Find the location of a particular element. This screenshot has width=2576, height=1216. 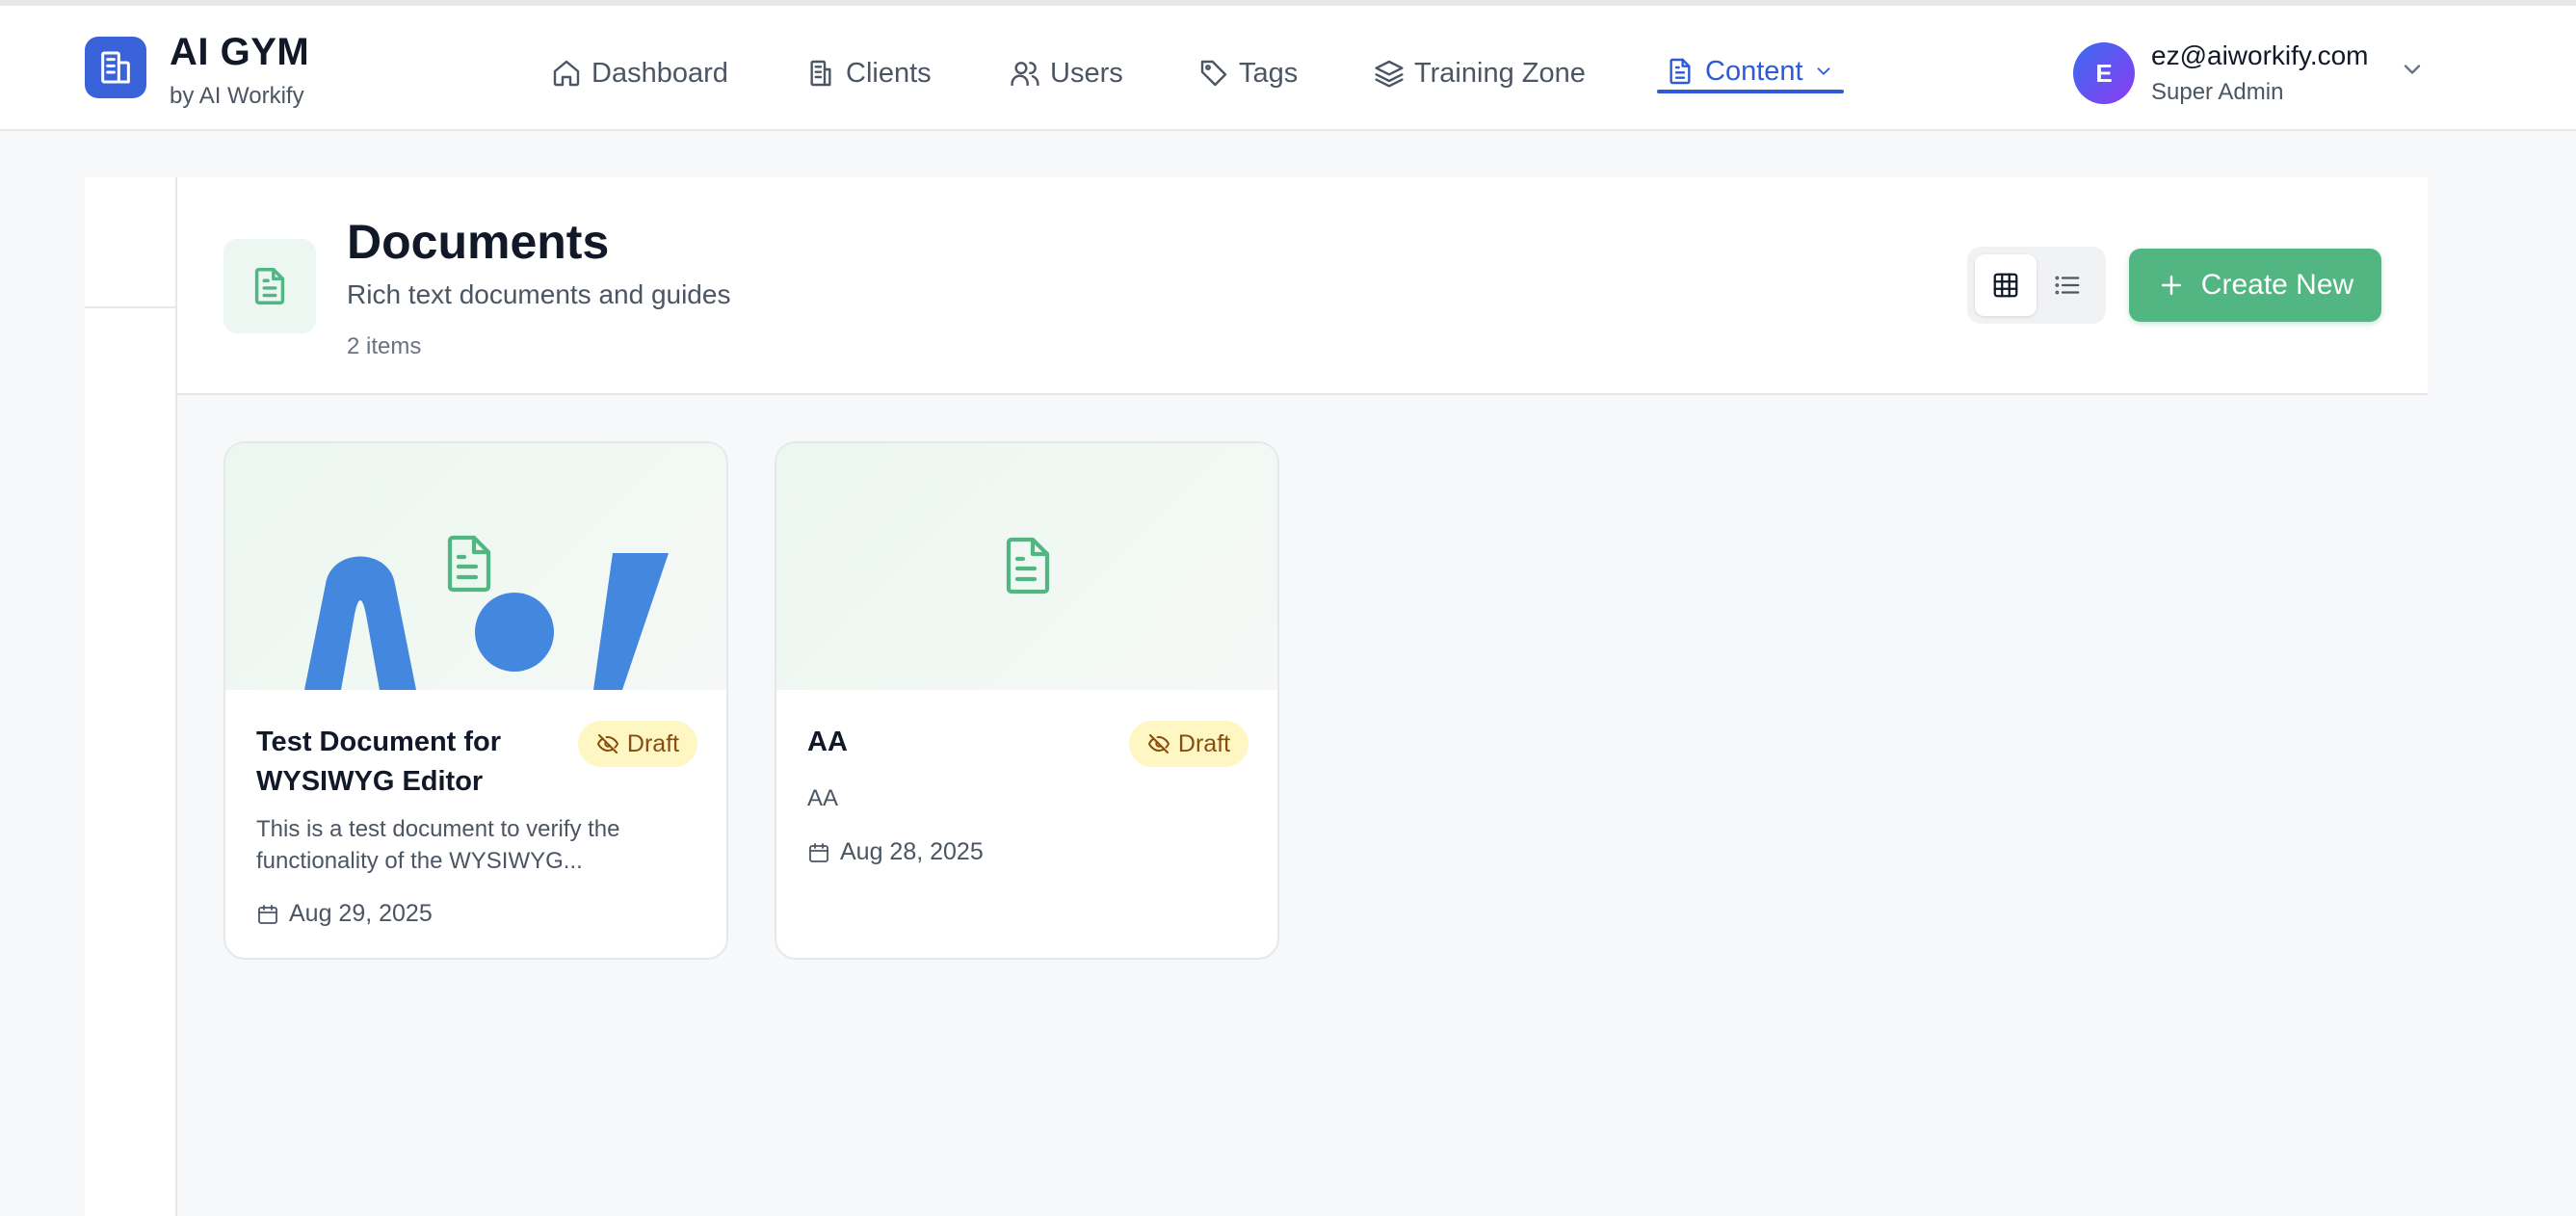

card-date-text: Aug 28, 2025 is located at coordinates (912, 851).